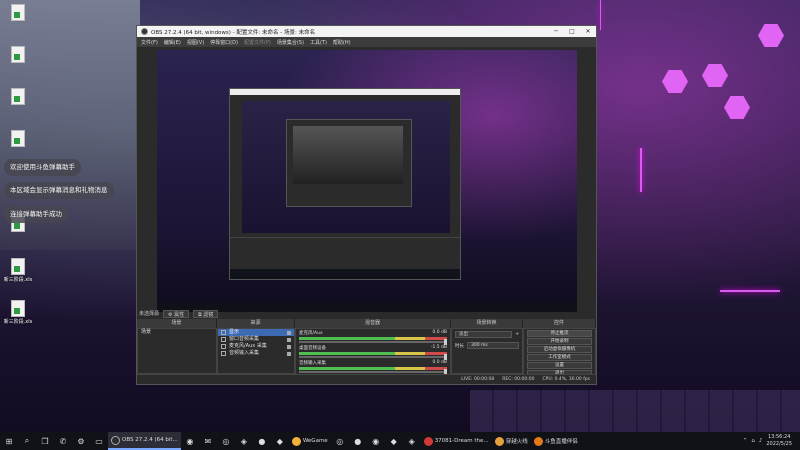  I want to click on taskbar-app-douyu: 斗鱼直播伴侣, so click(556, 441).